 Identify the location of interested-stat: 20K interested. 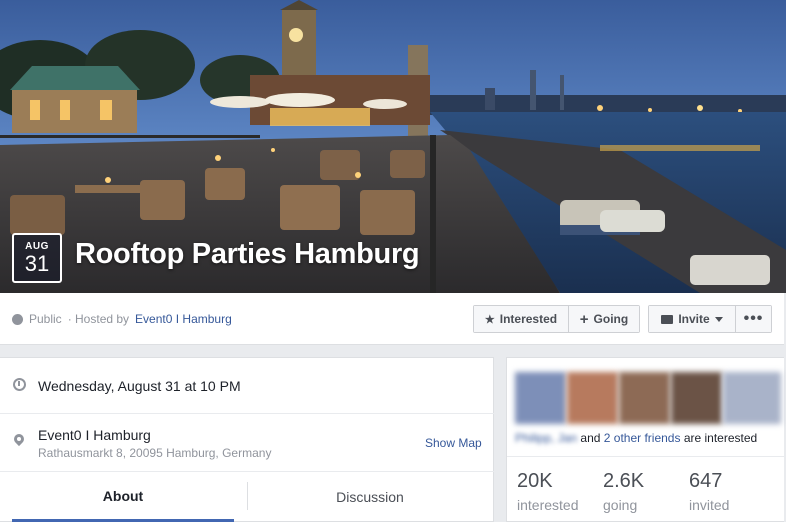
(547, 491).